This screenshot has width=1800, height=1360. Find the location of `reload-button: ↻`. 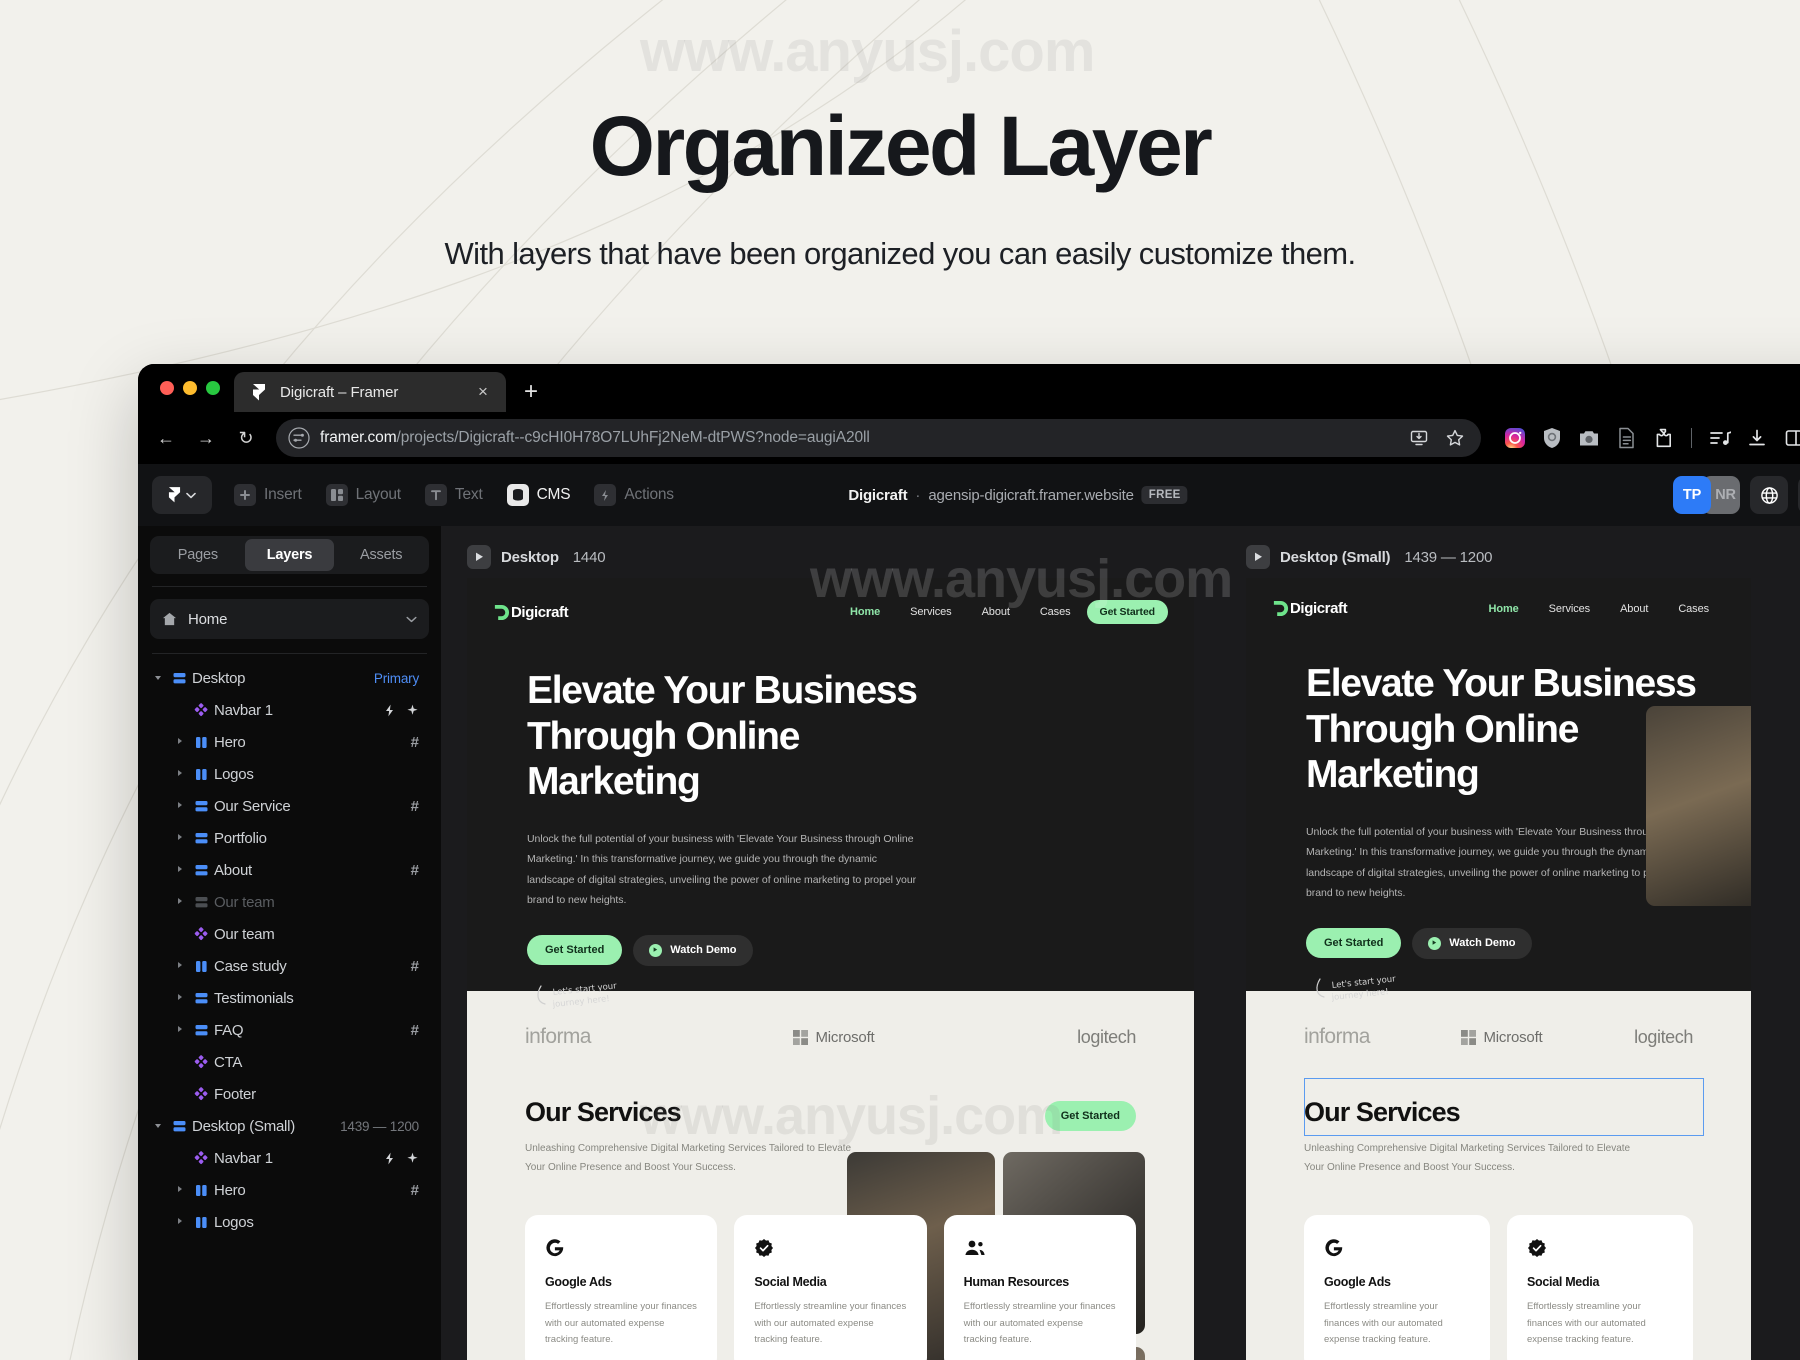

reload-button: ↻ is located at coordinates (246, 438).